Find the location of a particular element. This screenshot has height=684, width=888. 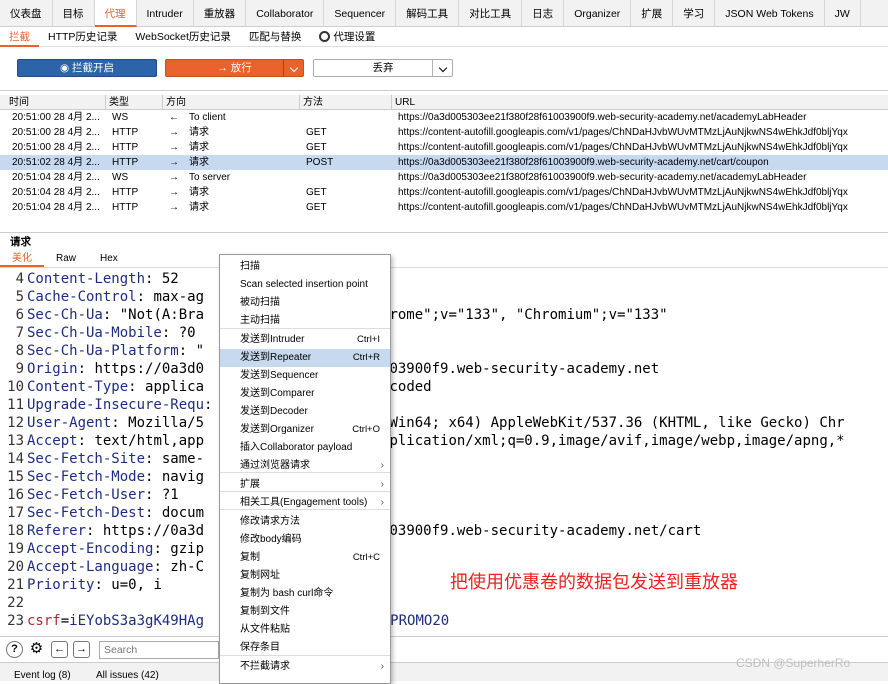

menu-item-18: 复制为 bash curl命令 is located at coordinates (305, 594).